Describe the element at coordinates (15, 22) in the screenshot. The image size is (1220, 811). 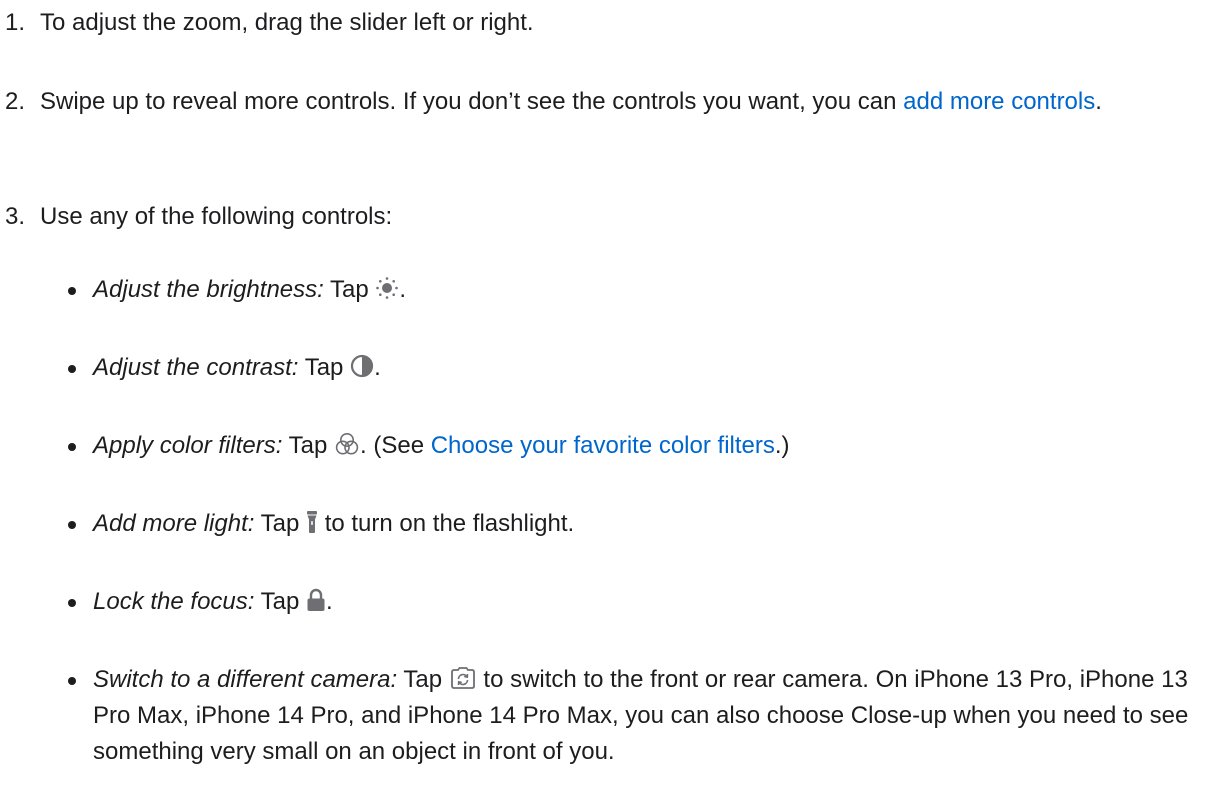
I see `step-number: 1.` at that location.